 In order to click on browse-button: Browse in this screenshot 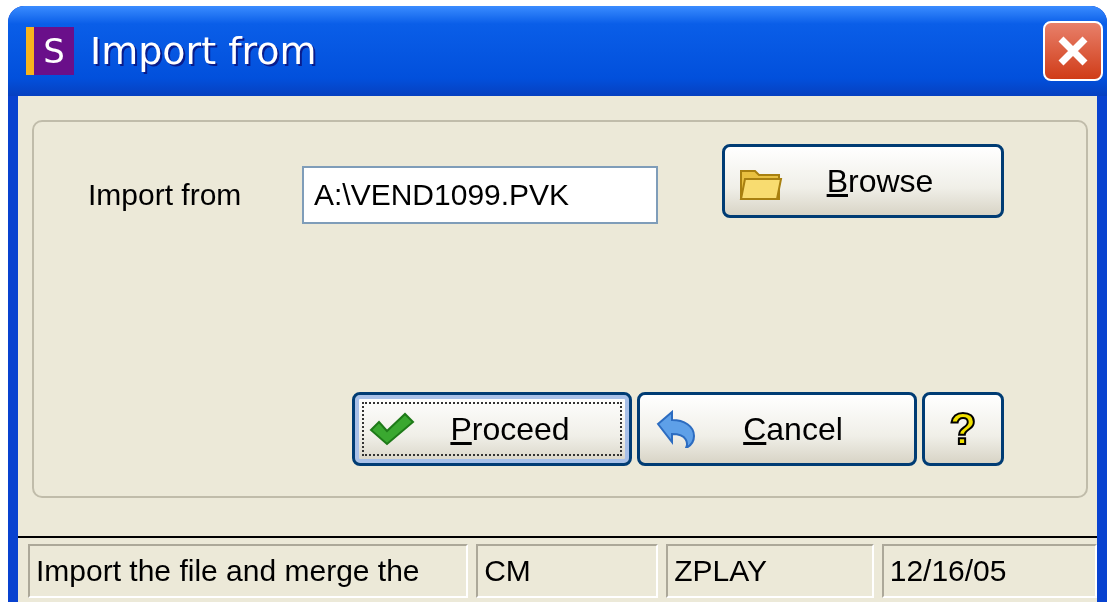, I will do `click(863, 181)`.